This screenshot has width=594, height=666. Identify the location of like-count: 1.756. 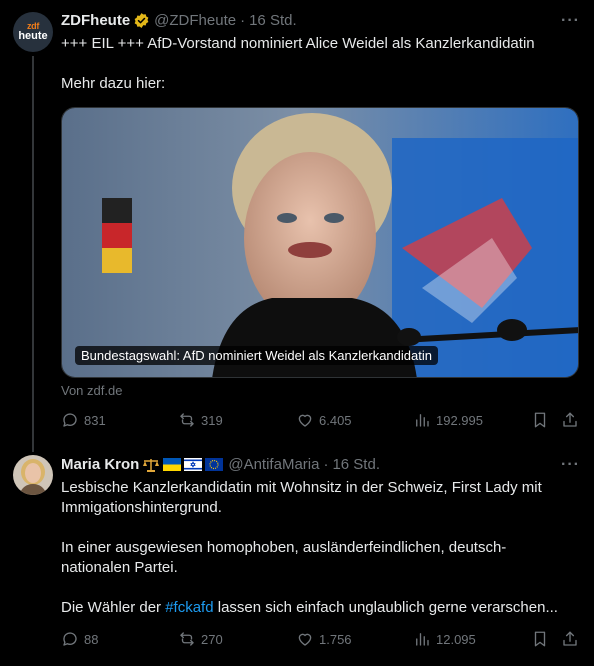
(335, 639).